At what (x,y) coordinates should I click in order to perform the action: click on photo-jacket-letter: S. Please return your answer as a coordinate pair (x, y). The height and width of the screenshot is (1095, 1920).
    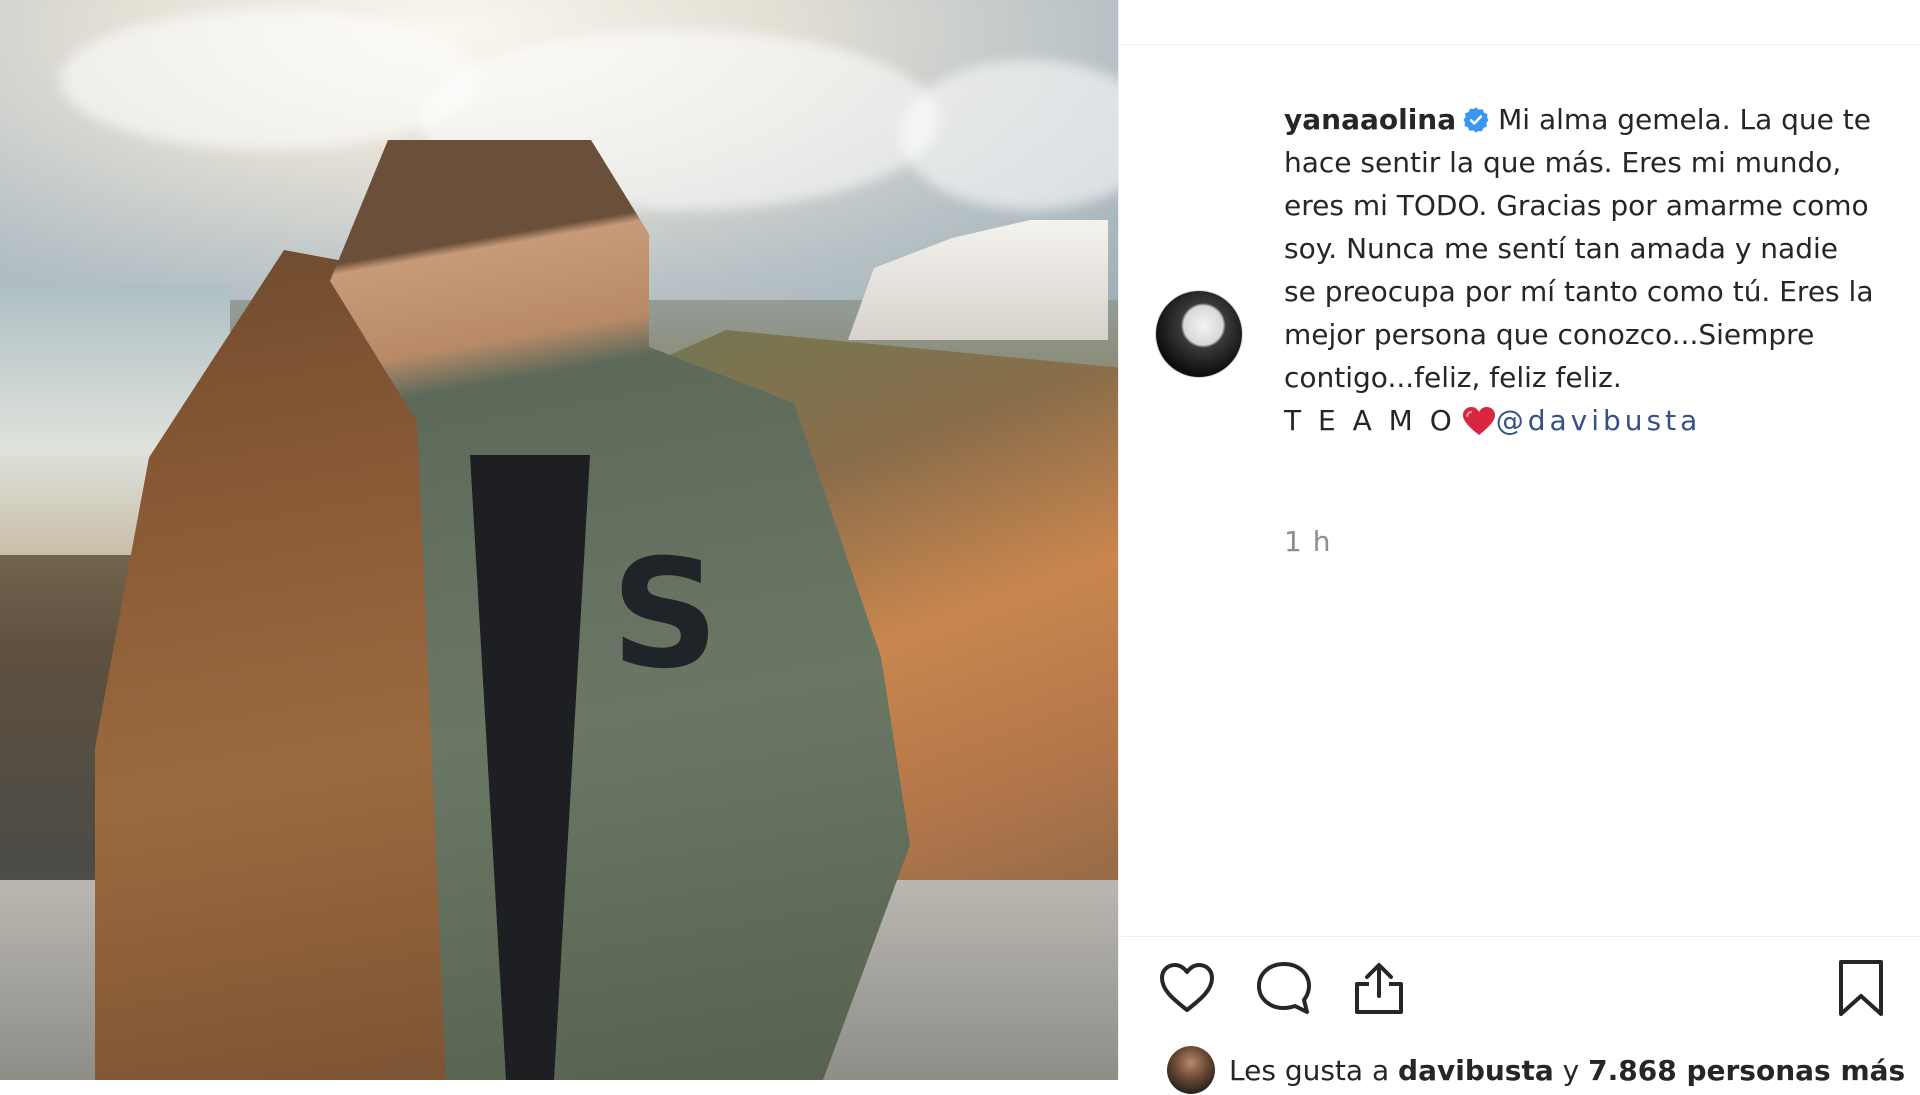
    Looking at the image, I should click on (665, 615).